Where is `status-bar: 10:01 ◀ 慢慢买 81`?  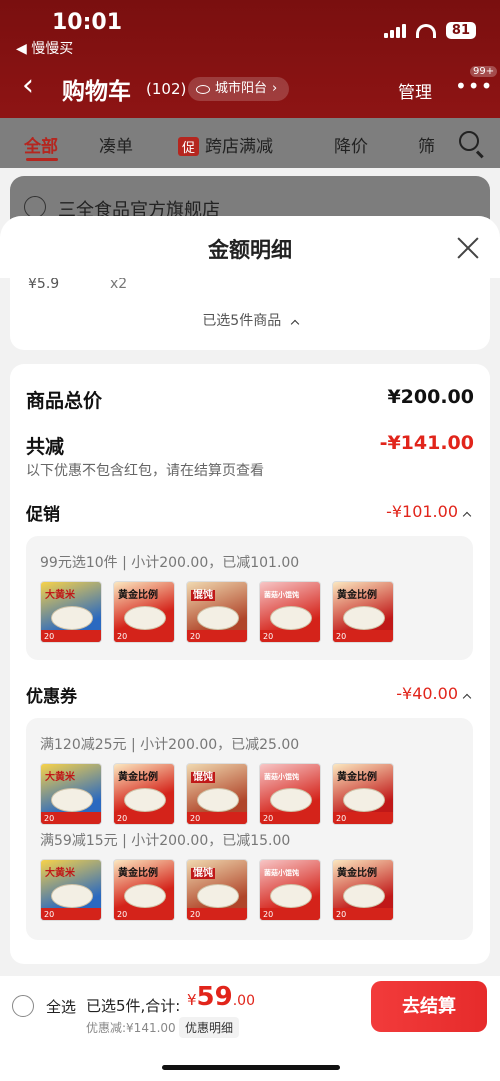
status-bar: 10:01 ◀ 慢慢买 81 is located at coordinates (250, 30).